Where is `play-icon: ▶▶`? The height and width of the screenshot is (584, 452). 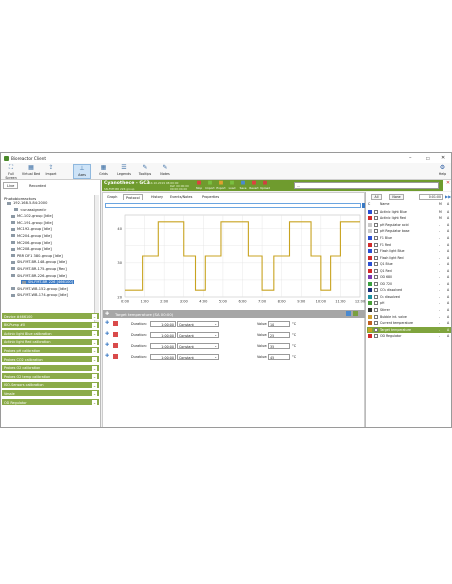 play-icon: ▶▶ is located at coordinates (448, 196).